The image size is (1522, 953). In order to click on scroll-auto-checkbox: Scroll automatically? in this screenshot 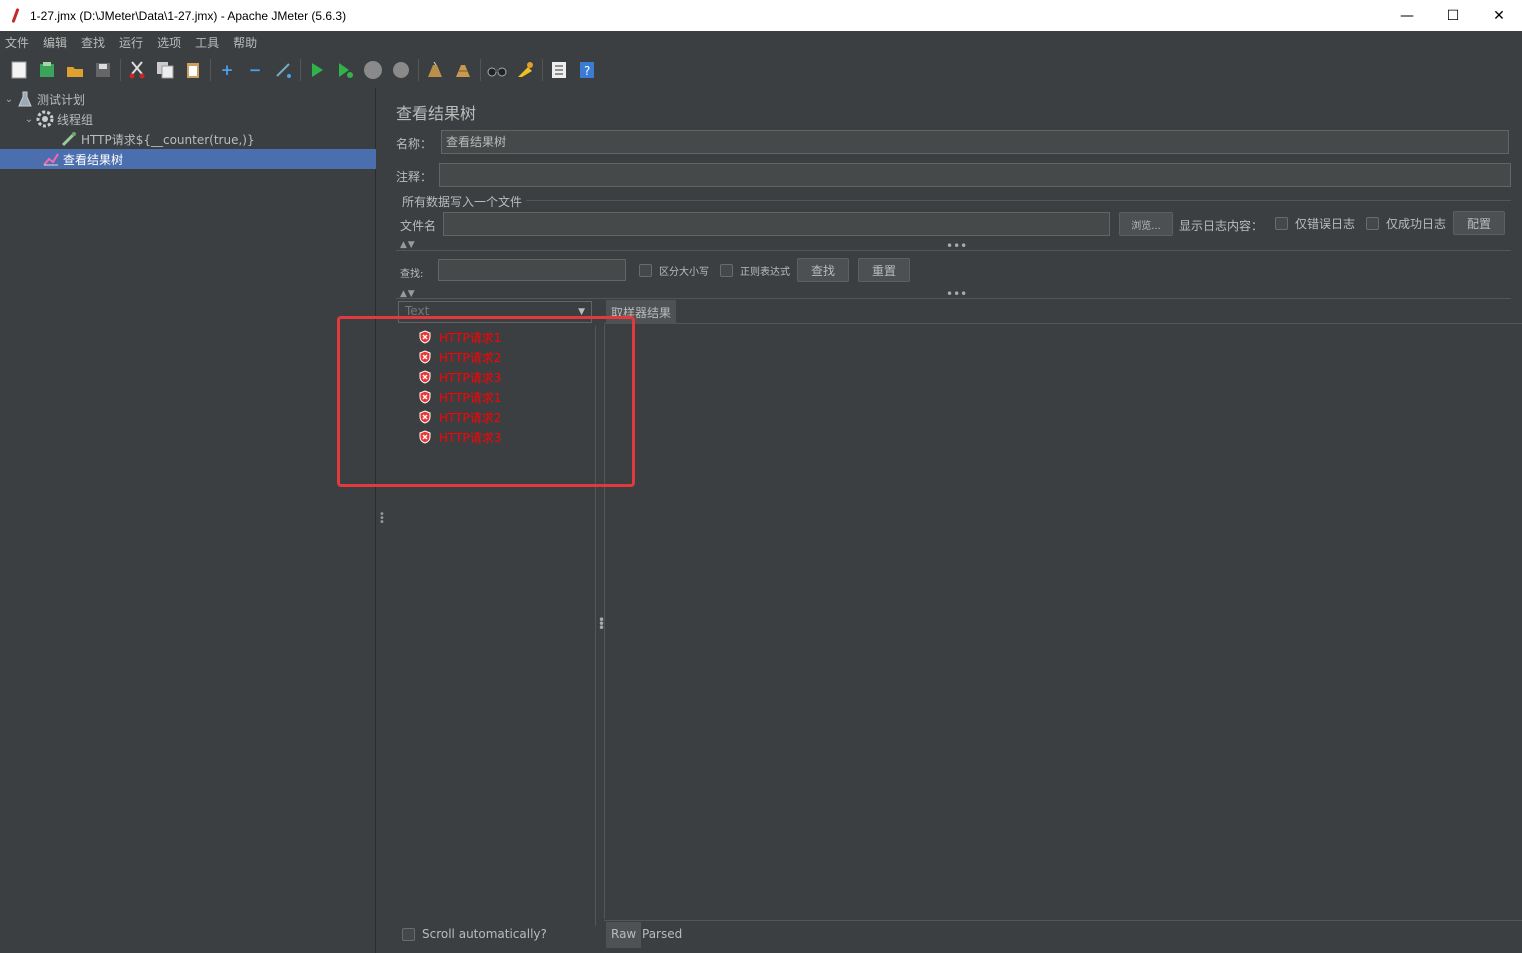, I will do `click(474, 934)`.